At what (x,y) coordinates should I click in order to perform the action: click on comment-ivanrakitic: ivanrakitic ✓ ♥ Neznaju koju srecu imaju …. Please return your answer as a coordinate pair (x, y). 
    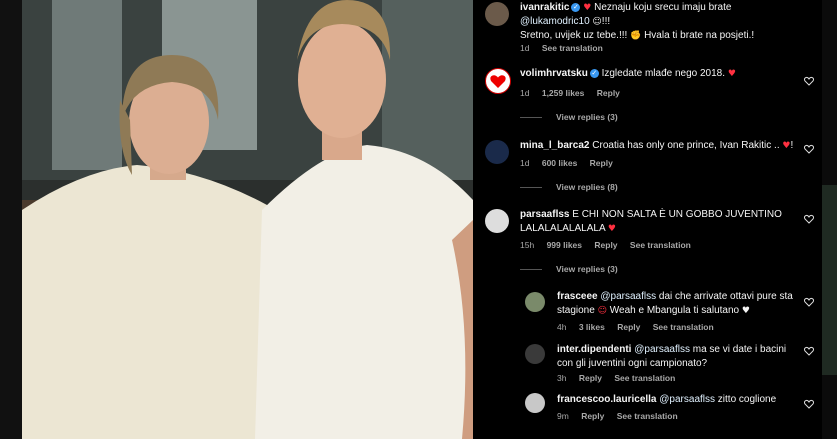
    Looking at the image, I should click on (647, 29).